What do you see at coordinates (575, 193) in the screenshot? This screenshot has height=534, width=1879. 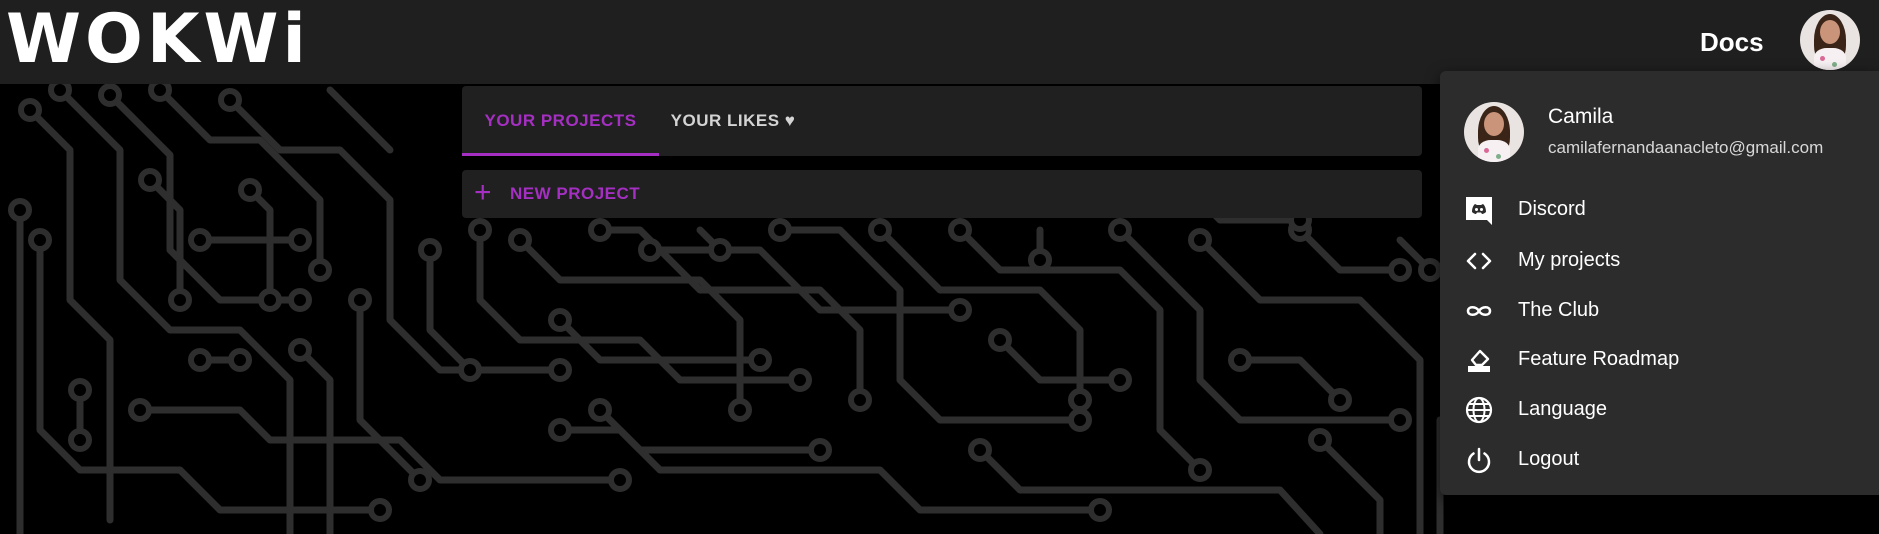 I see `new-project-label: NEW PROJECT` at bounding box center [575, 193].